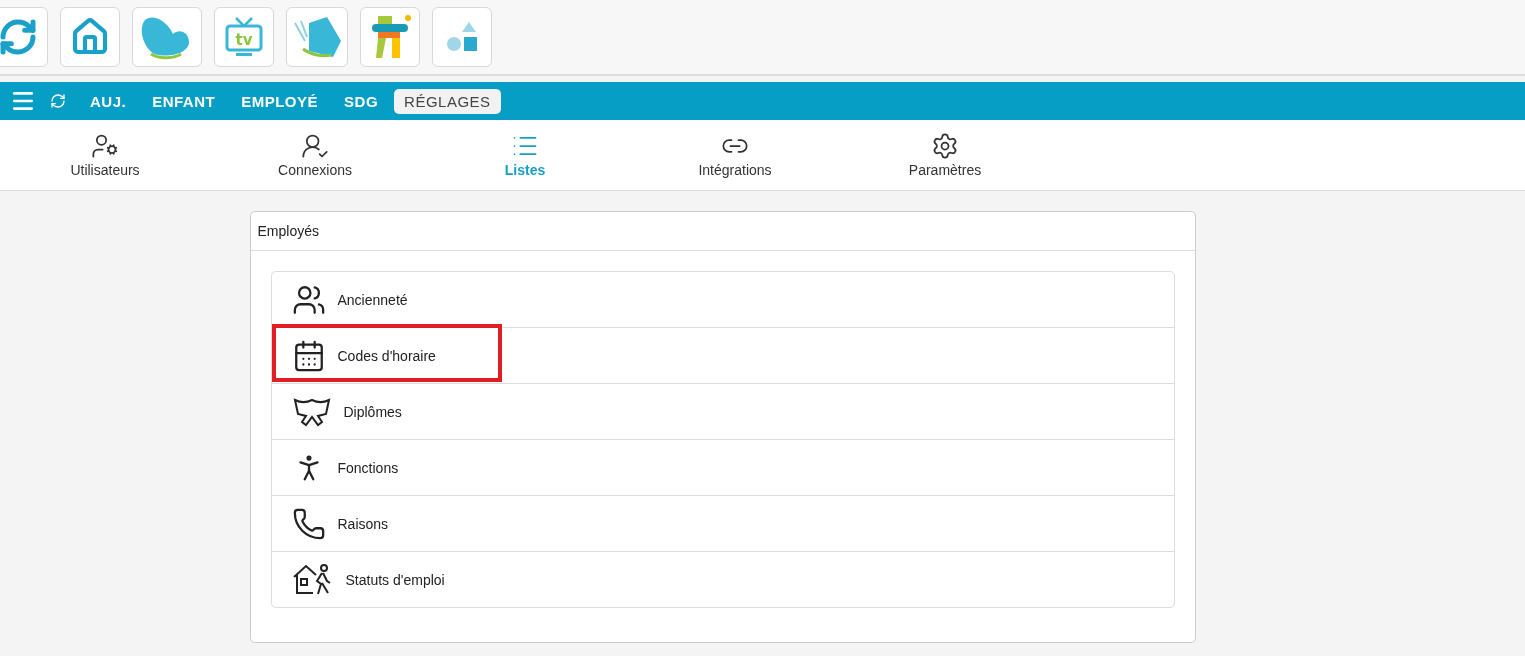  I want to click on item-label: Ancienneté, so click(372, 299).